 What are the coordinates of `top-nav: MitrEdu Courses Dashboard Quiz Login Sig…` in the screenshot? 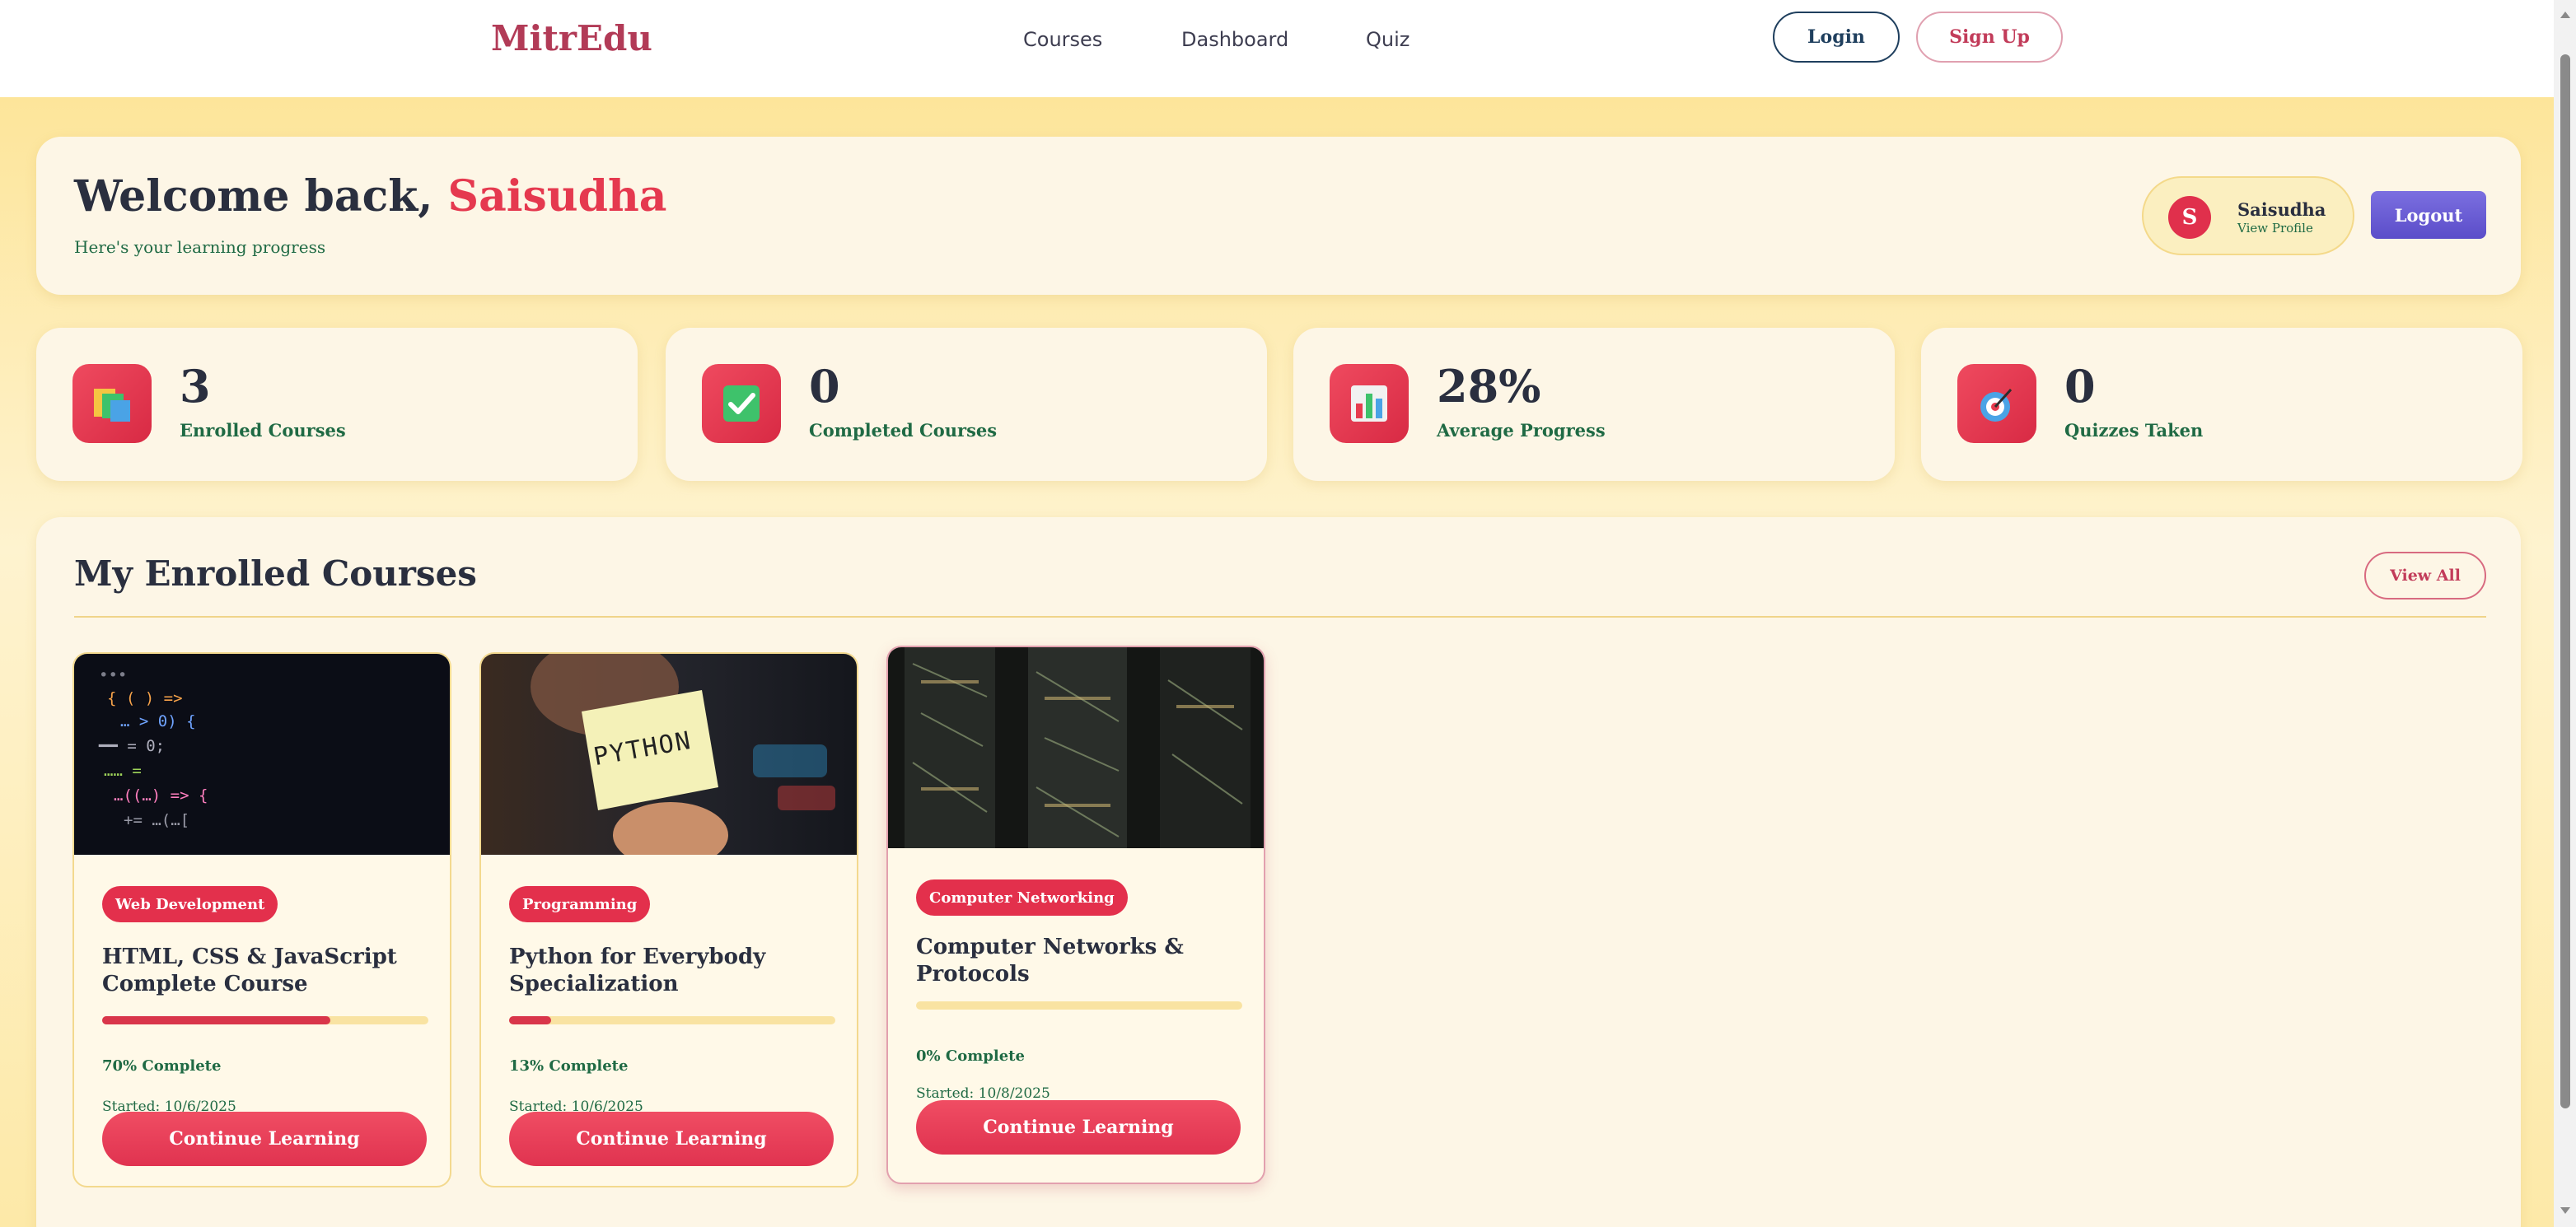 It's located at (1277, 48).